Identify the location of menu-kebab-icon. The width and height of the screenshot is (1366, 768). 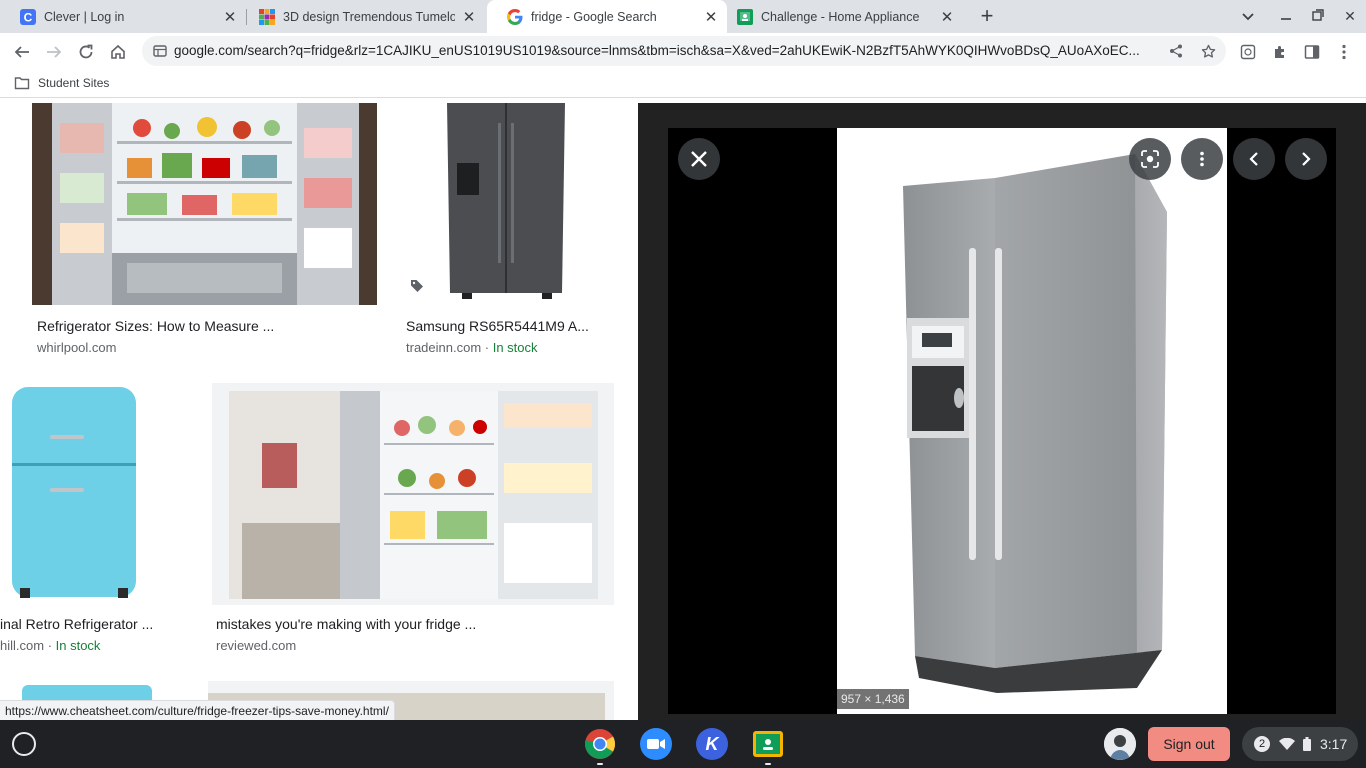
(1344, 52).